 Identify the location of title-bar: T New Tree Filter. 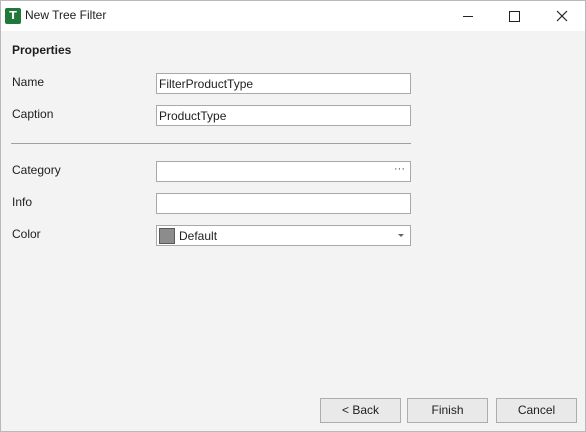
(293, 16).